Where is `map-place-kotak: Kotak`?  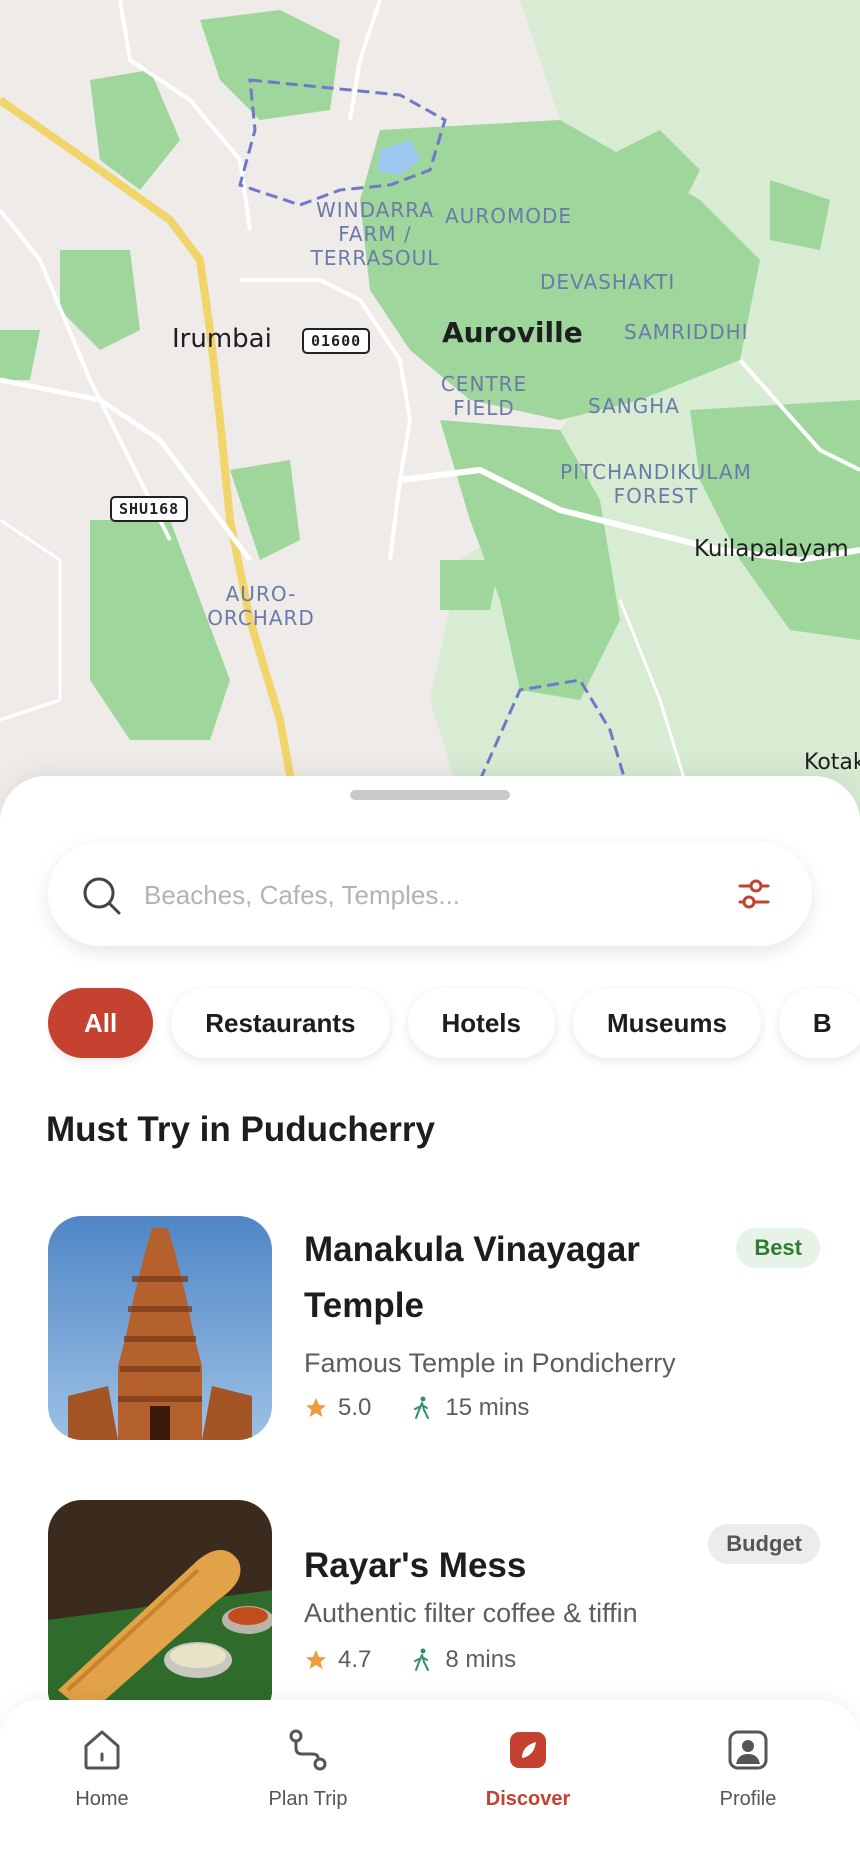 map-place-kotak: Kotak is located at coordinates (832, 762).